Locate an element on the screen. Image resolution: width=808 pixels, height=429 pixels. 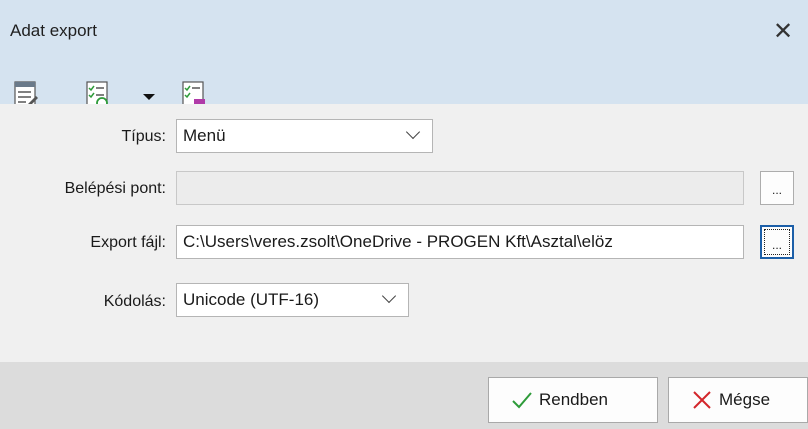
window-title: Adat export is located at coordinates (53, 30).